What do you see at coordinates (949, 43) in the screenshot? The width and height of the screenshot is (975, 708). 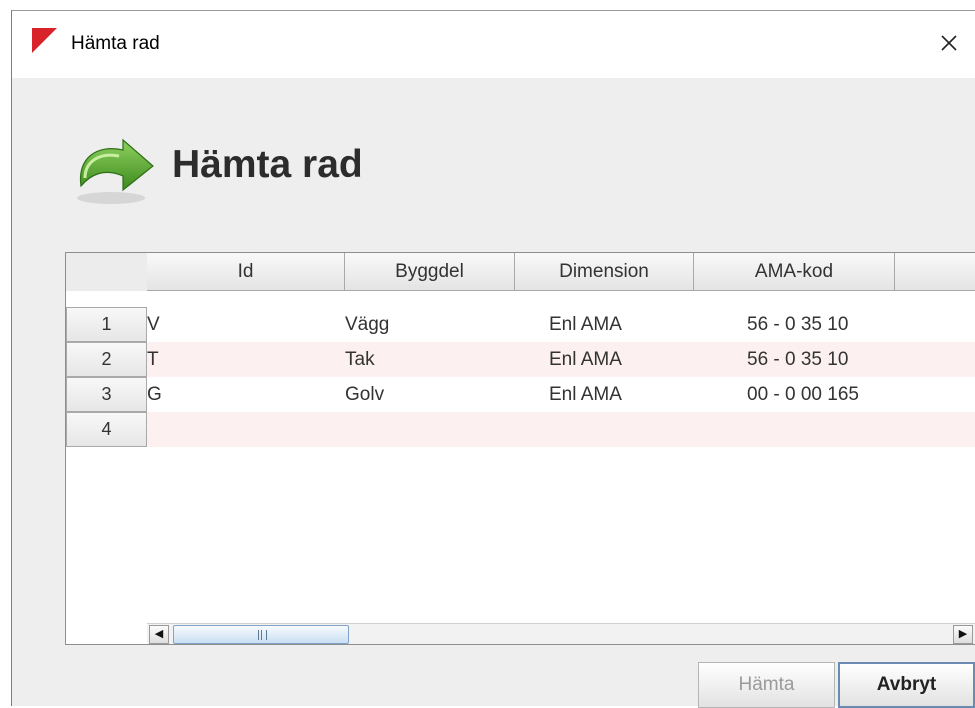 I see `close-icon` at bounding box center [949, 43].